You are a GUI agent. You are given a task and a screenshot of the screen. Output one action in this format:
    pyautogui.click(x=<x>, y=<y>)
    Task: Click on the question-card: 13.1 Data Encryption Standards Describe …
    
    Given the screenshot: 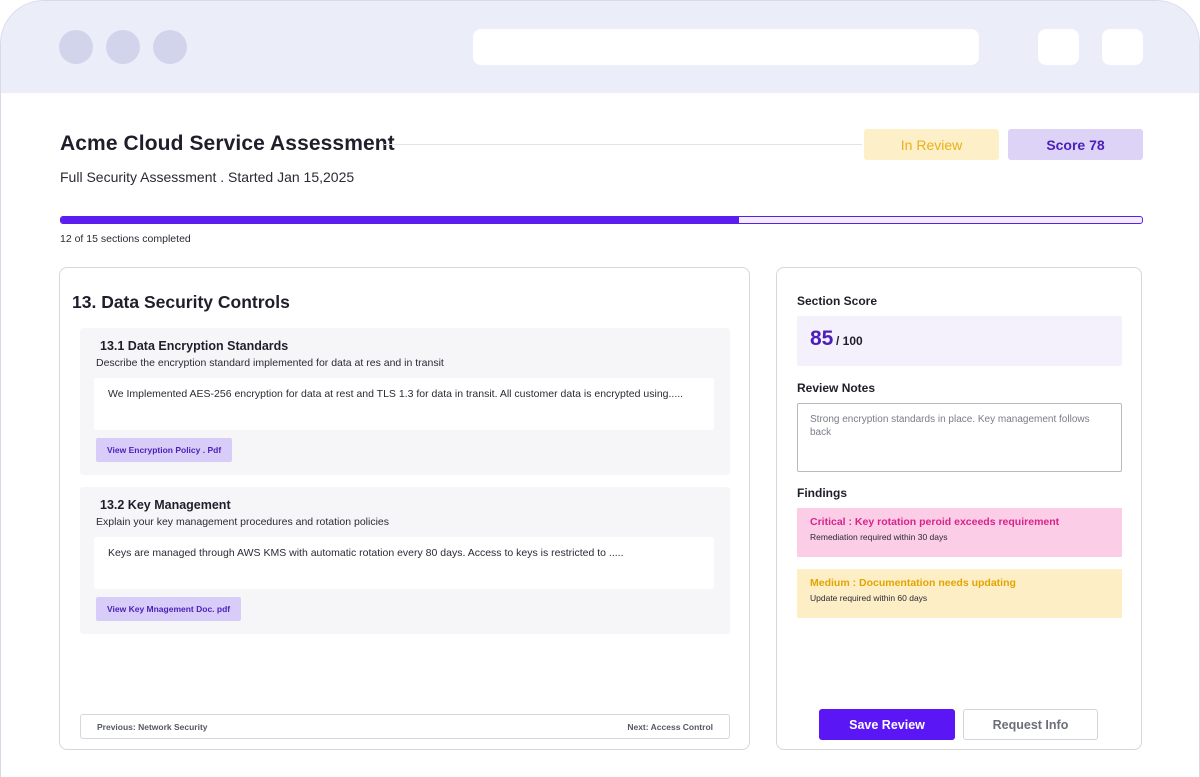 What is the action you would take?
    pyautogui.click(x=405, y=401)
    